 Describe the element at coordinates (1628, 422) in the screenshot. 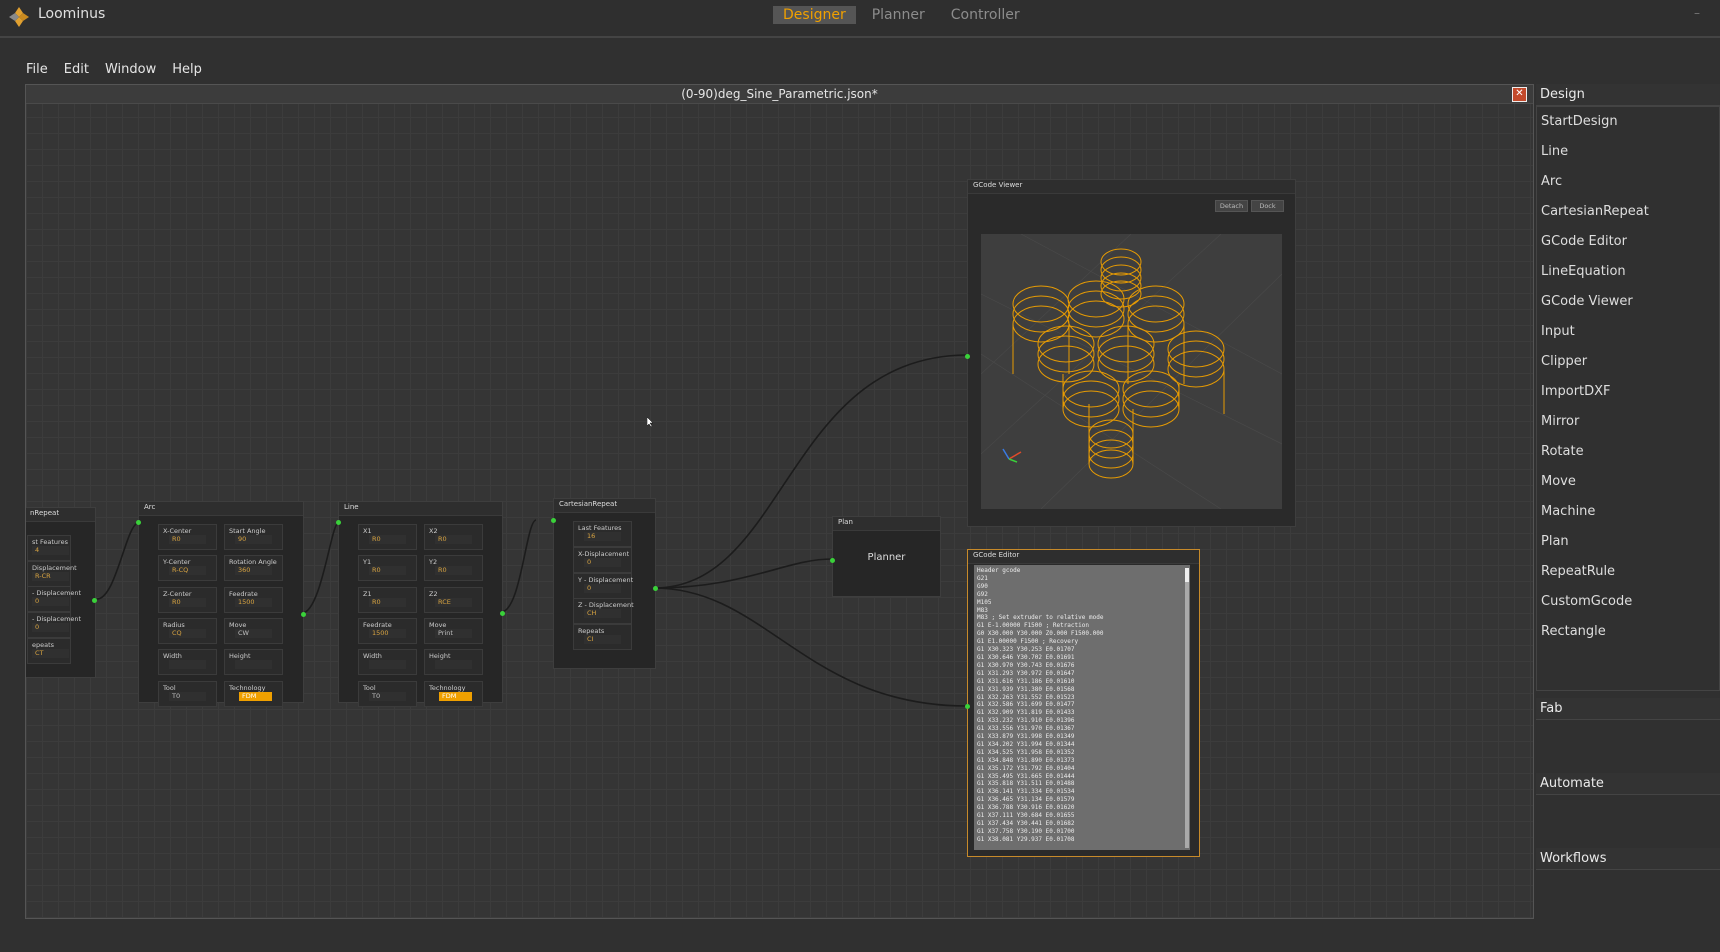

I see `sidebar-item-mirror: Mirror` at that location.